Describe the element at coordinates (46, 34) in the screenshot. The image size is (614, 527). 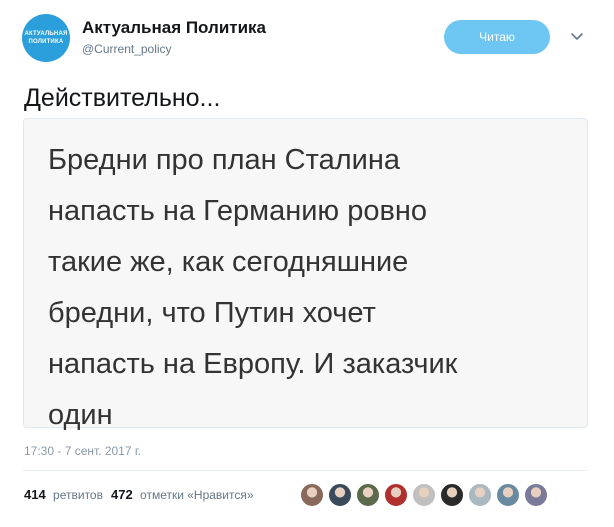
I see `avatar-text-line1: АКТУАЛЬНАЯ` at that location.